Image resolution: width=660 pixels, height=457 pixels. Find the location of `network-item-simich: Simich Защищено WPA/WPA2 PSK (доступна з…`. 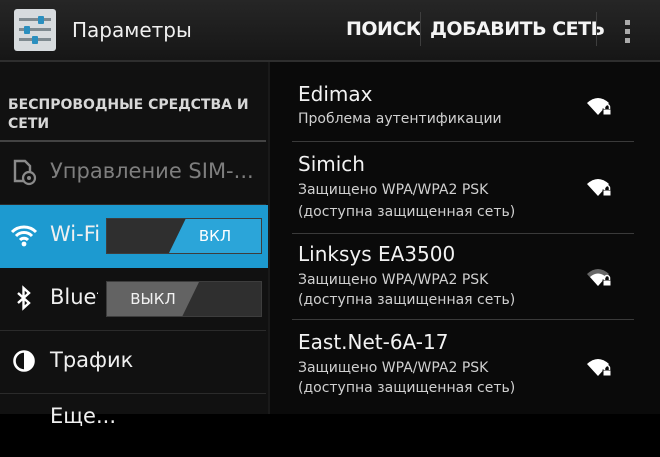

network-item-simich: Simich Защищено WPA/WPA2 PSK (доступна з… is located at coordinates (459, 187).